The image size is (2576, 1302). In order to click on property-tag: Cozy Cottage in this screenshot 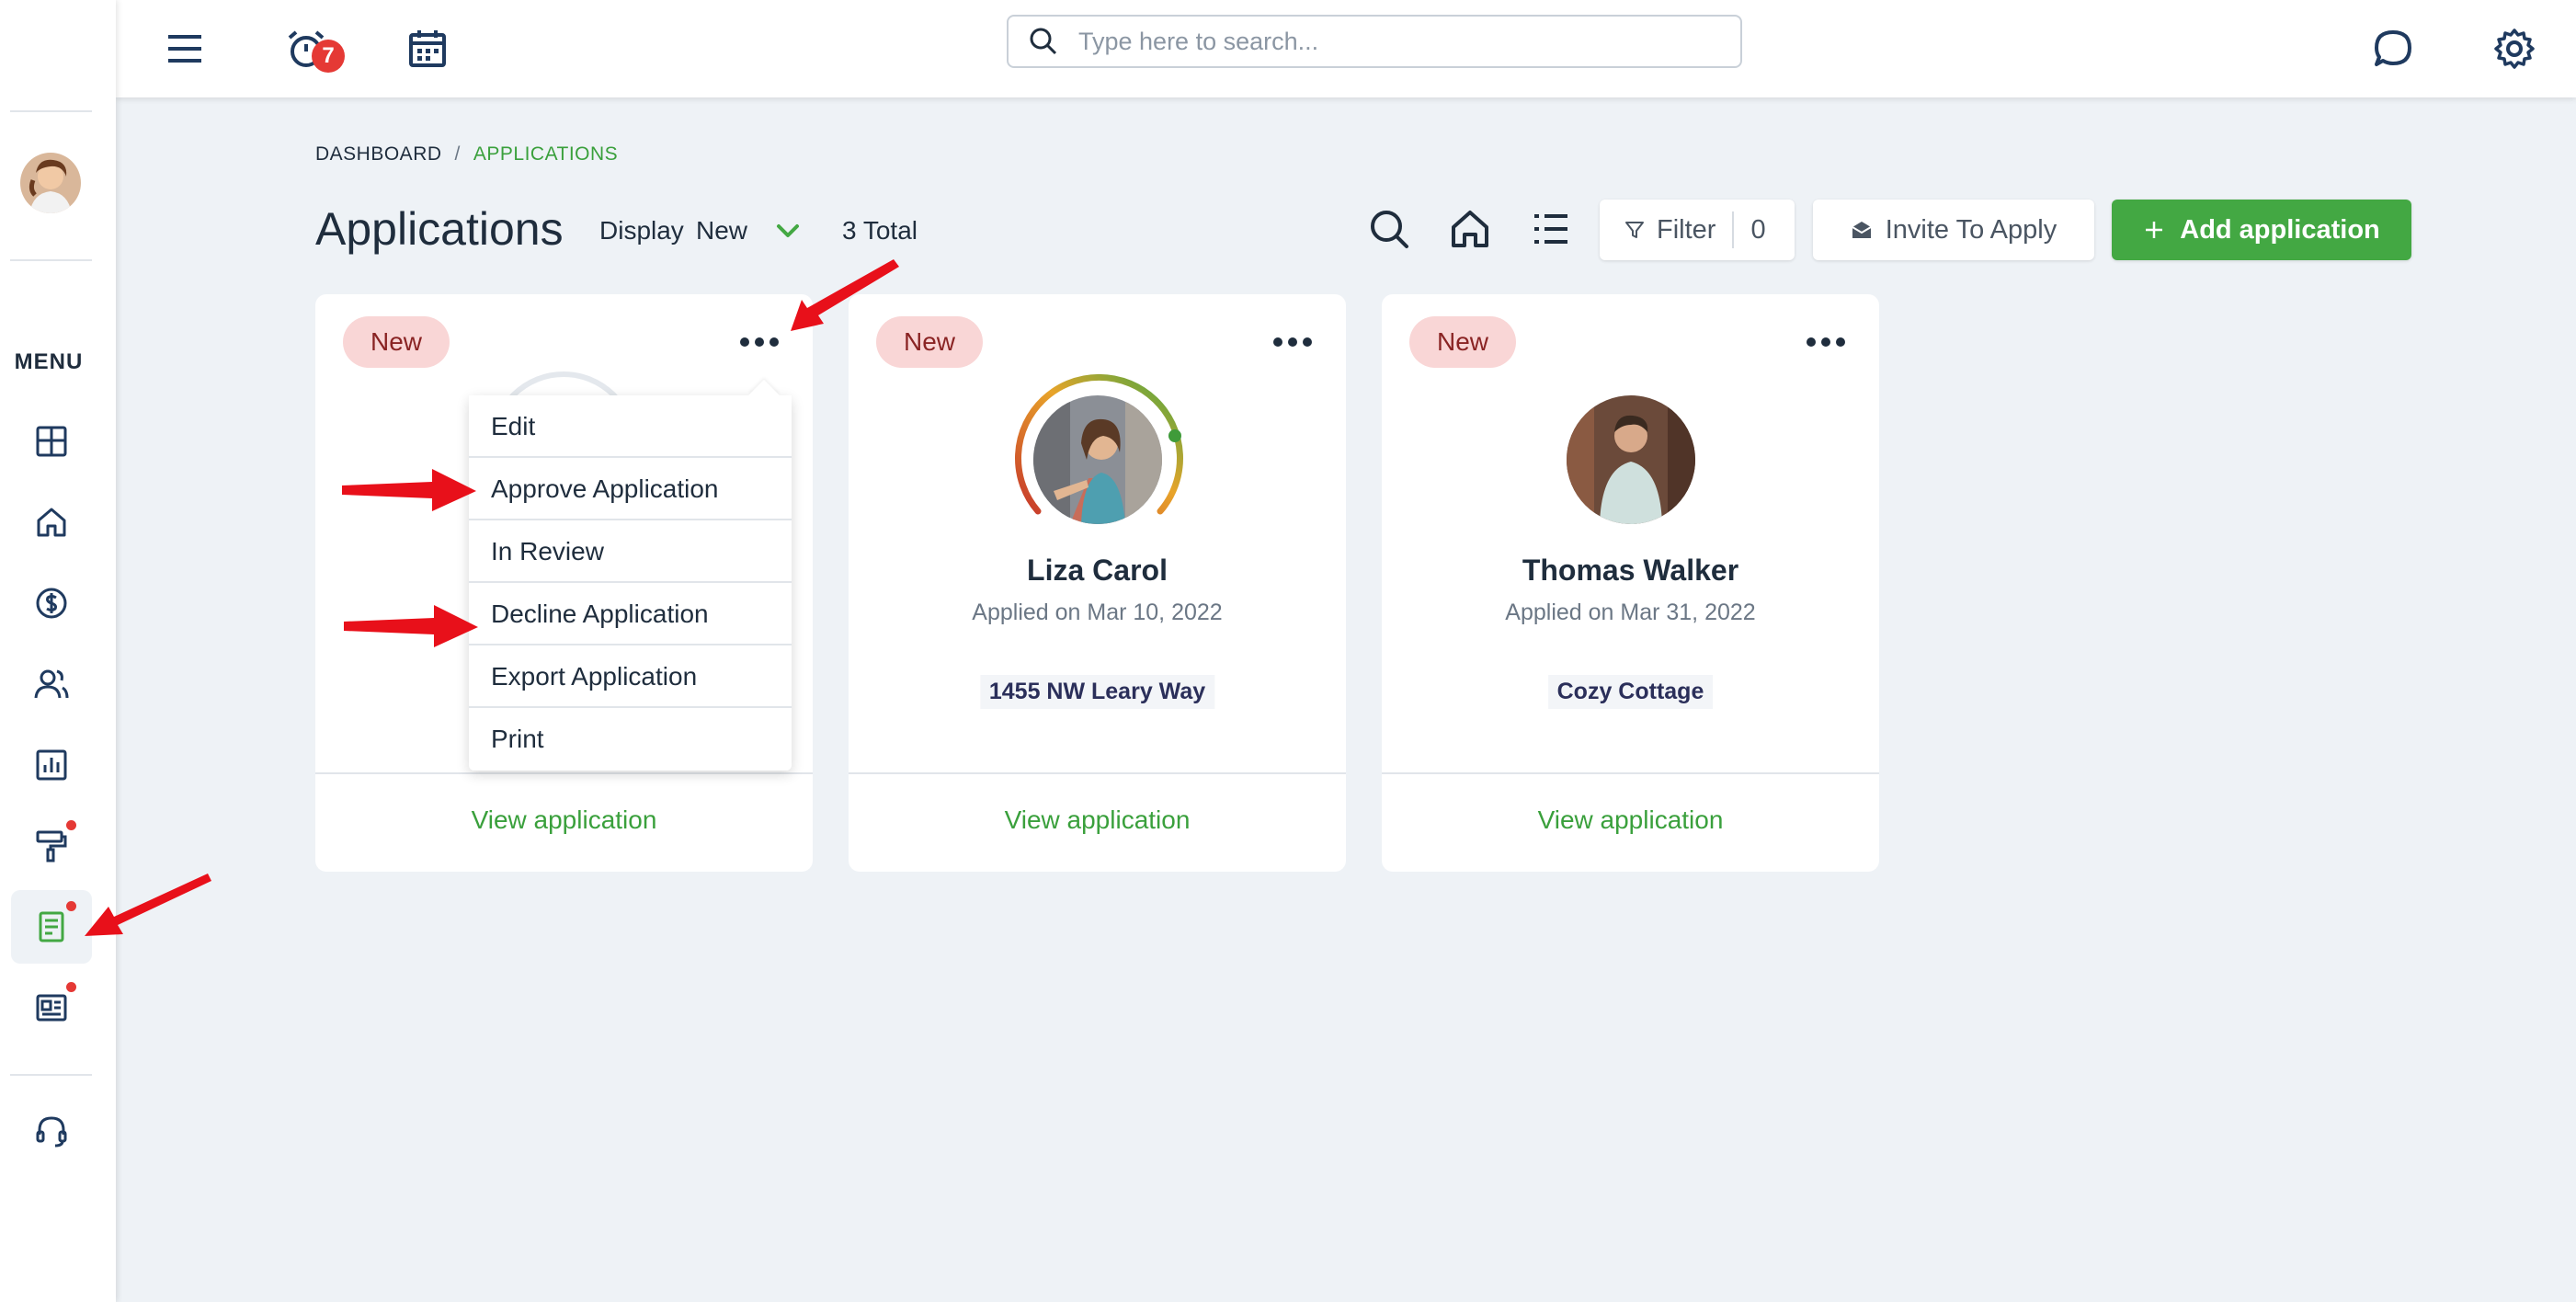, I will do `click(1630, 692)`.